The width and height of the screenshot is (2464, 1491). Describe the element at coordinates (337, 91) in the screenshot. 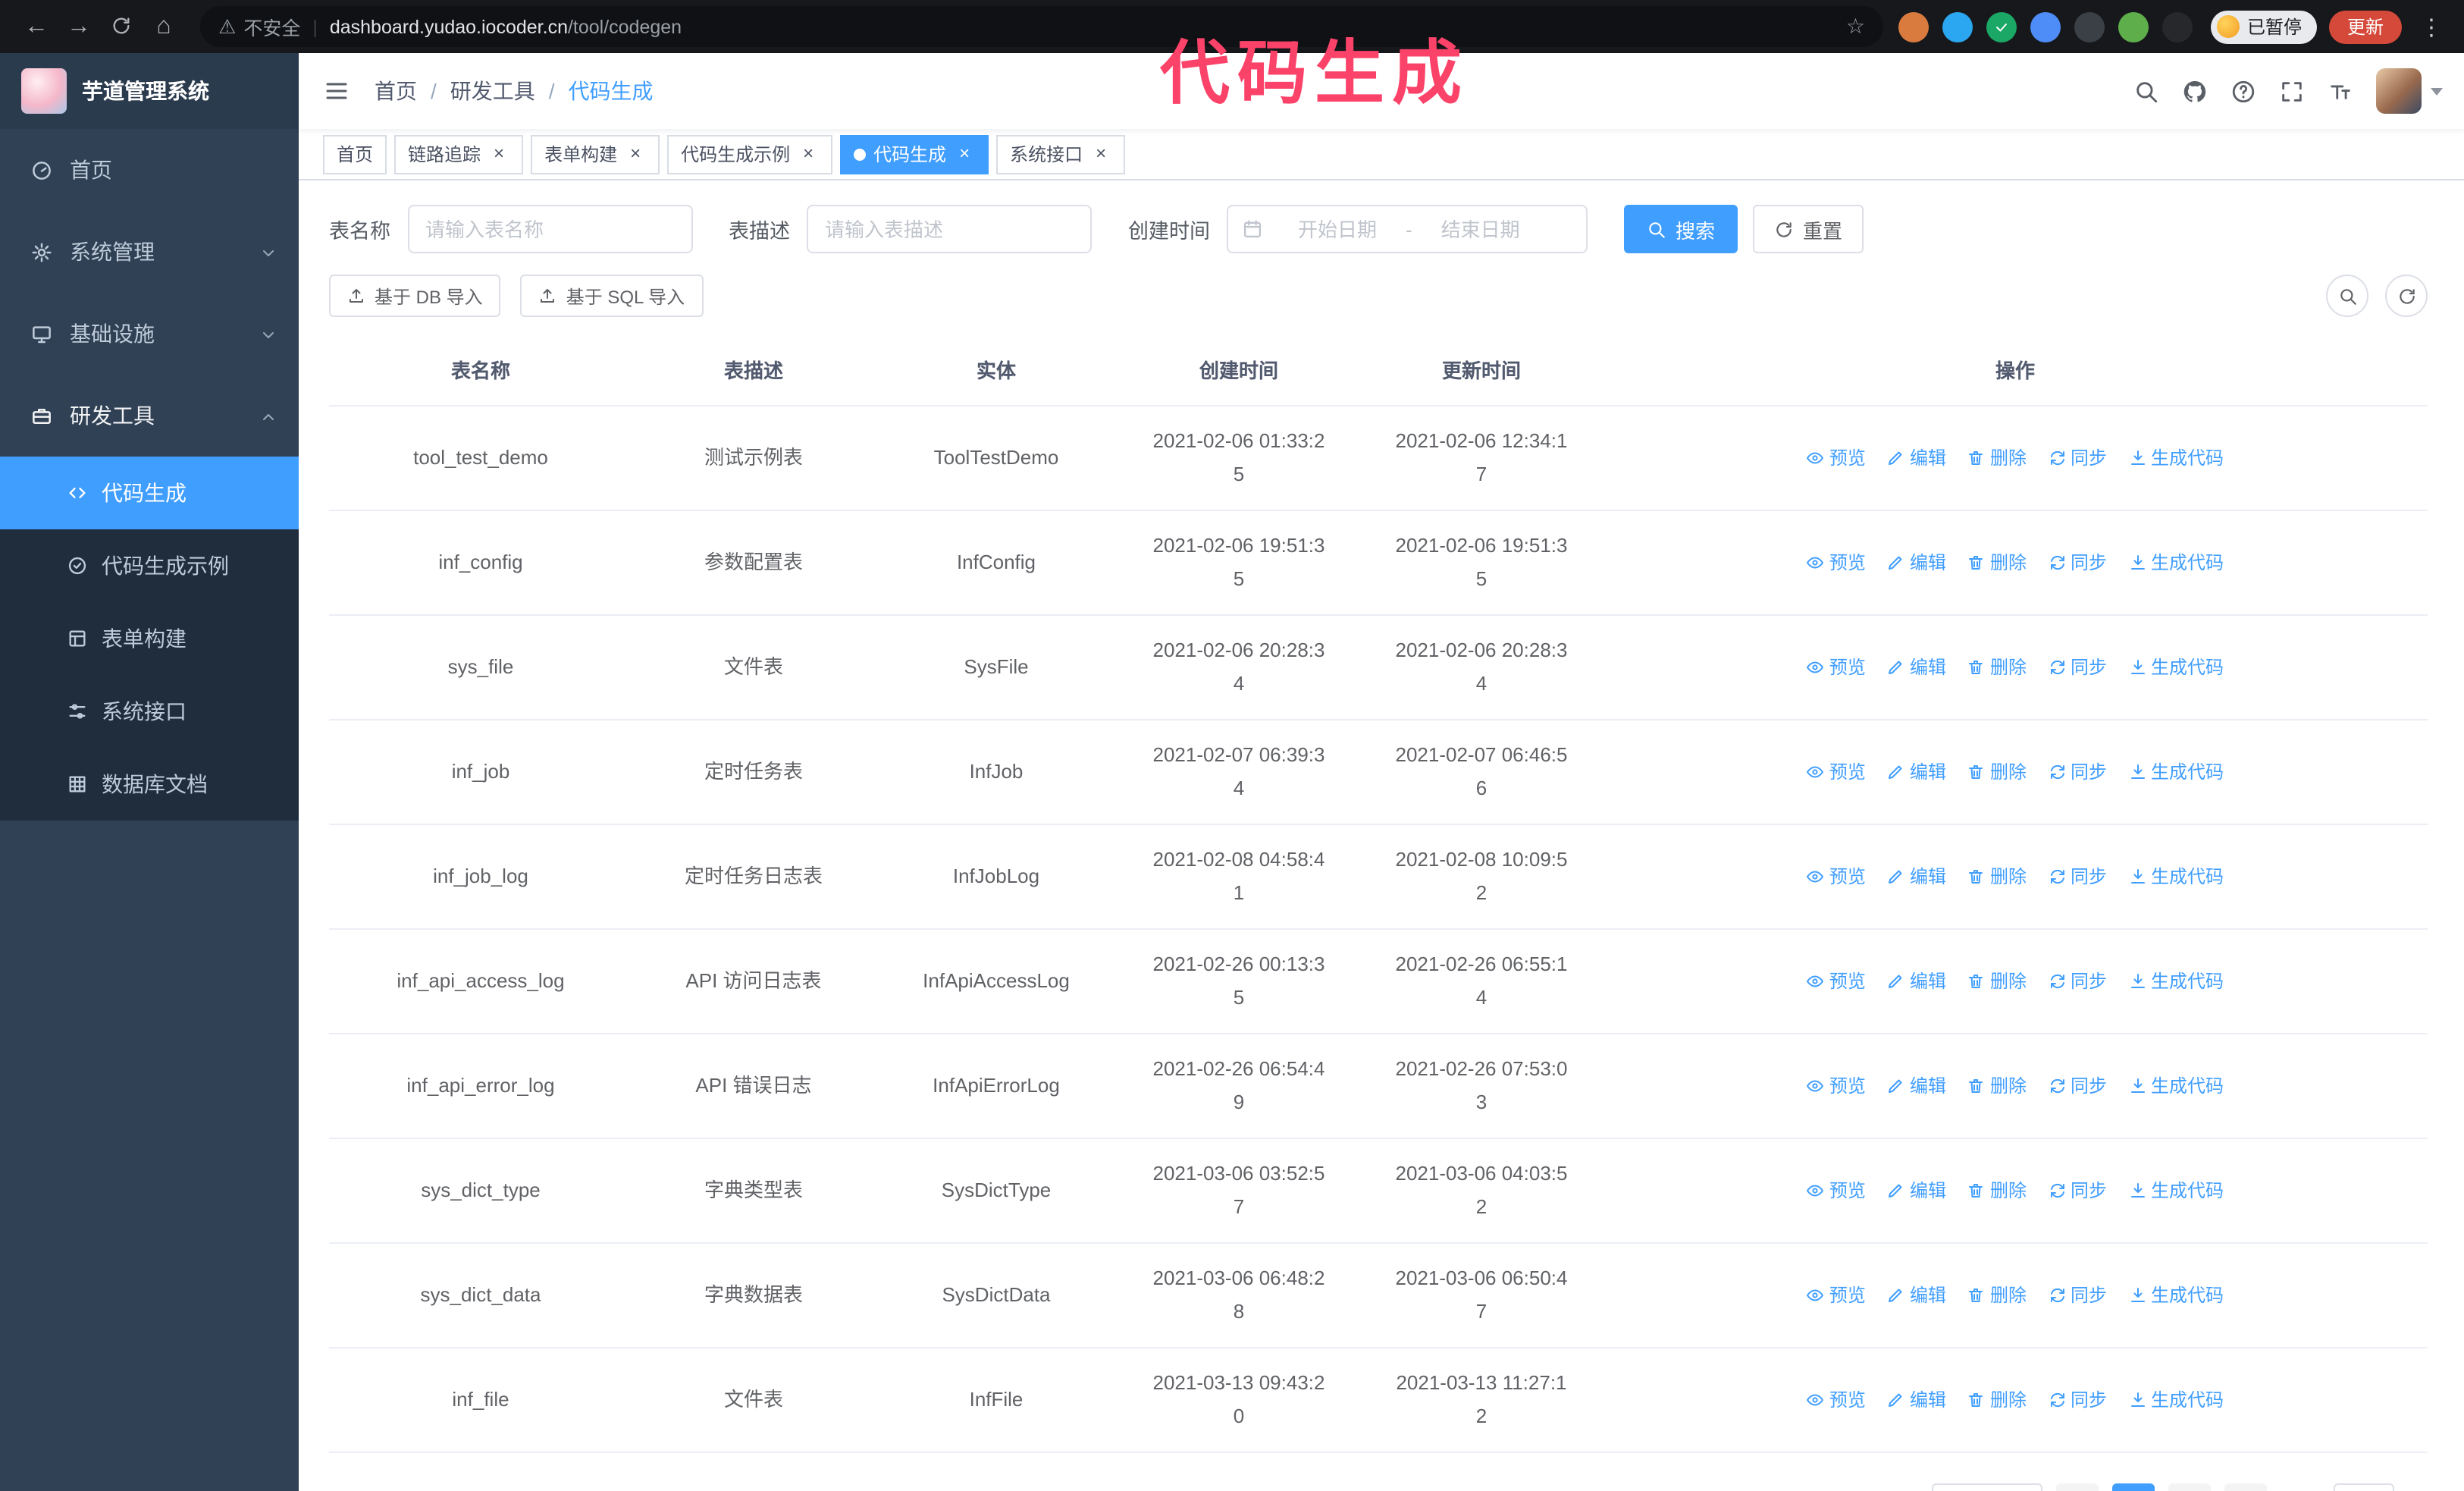

I see `sidebar-toggle` at that location.